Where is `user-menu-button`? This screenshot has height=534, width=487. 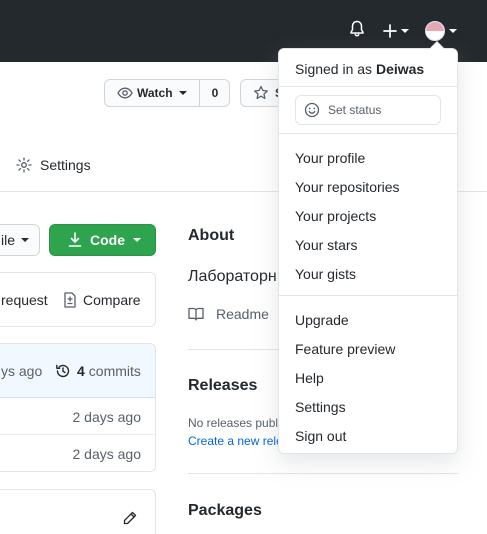
user-menu-button is located at coordinates (441, 31).